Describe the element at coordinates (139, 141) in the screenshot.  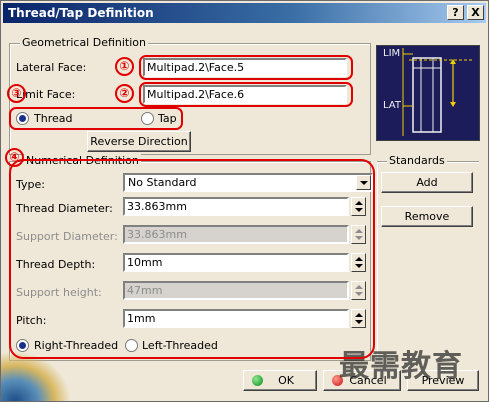
I see `reverse-direction-button: Reverse Direction` at that location.